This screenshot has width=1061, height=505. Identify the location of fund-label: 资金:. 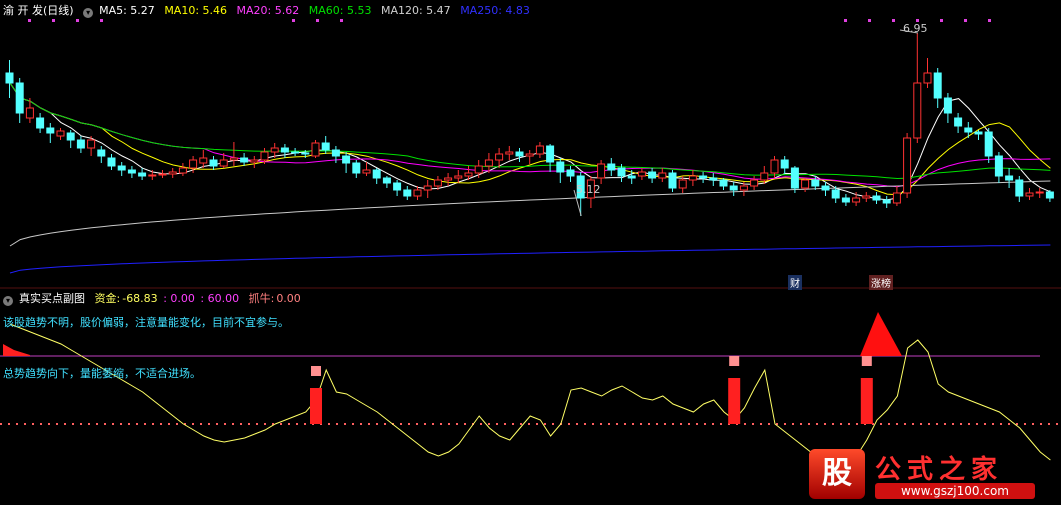
(107, 298).